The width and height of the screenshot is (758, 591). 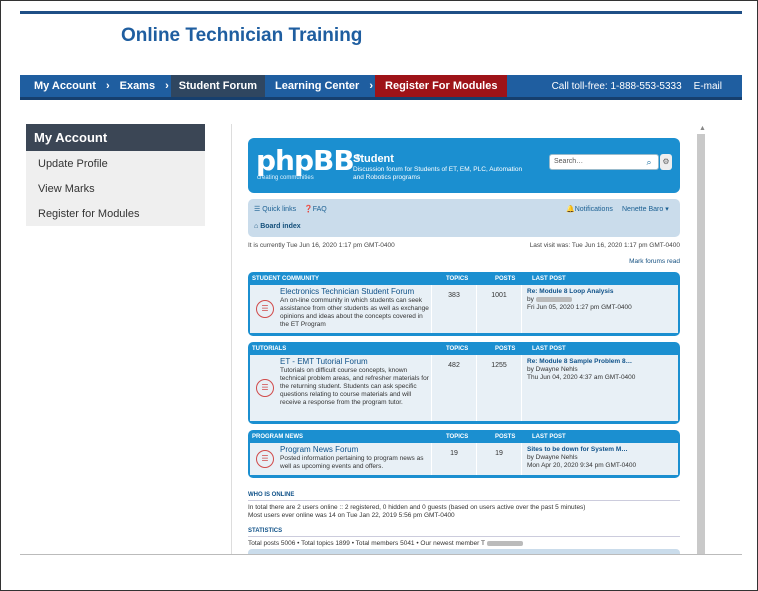 I want to click on user-menu: Nenette Baro ▾, so click(x=645, y=209).